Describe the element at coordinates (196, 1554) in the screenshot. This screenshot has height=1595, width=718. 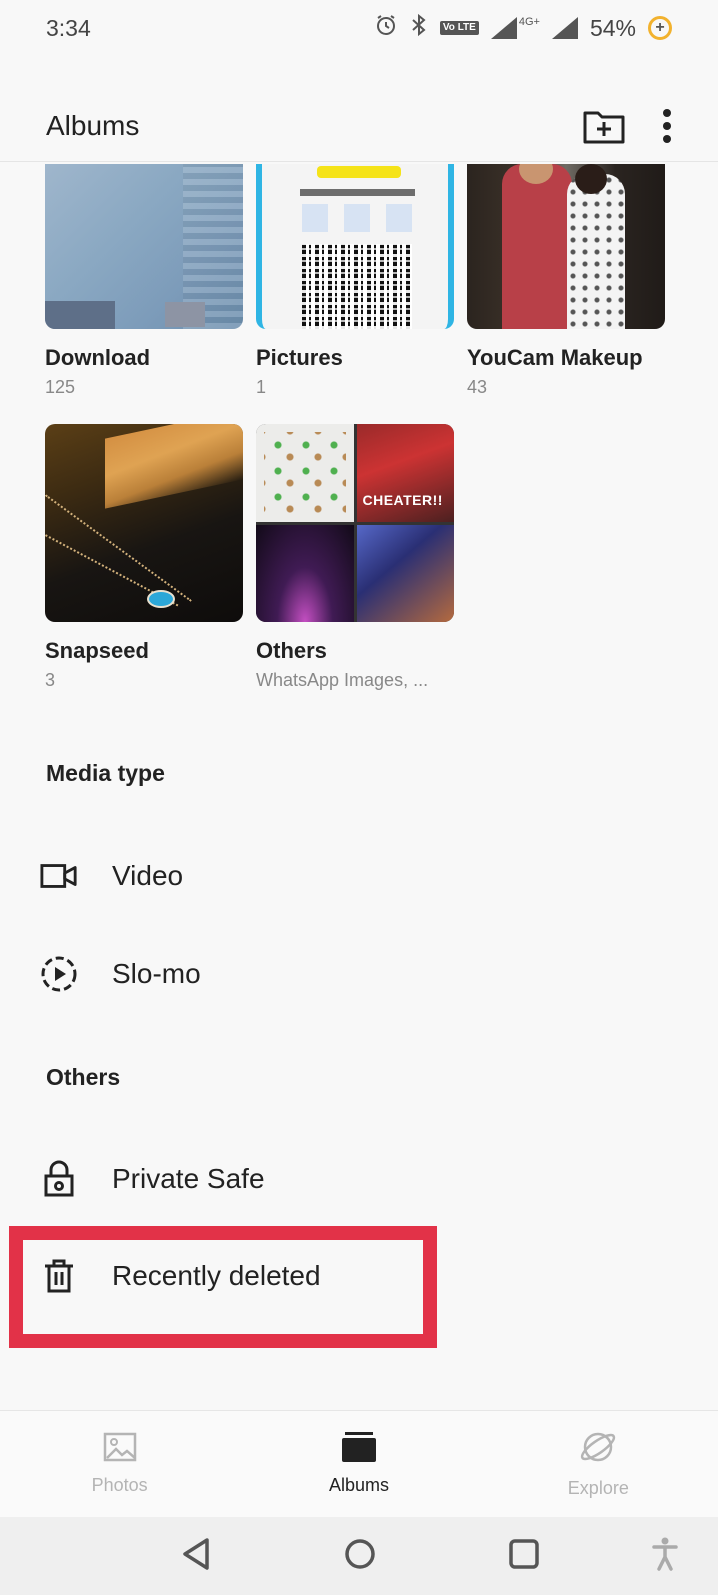
I see `back-icon` at that location.